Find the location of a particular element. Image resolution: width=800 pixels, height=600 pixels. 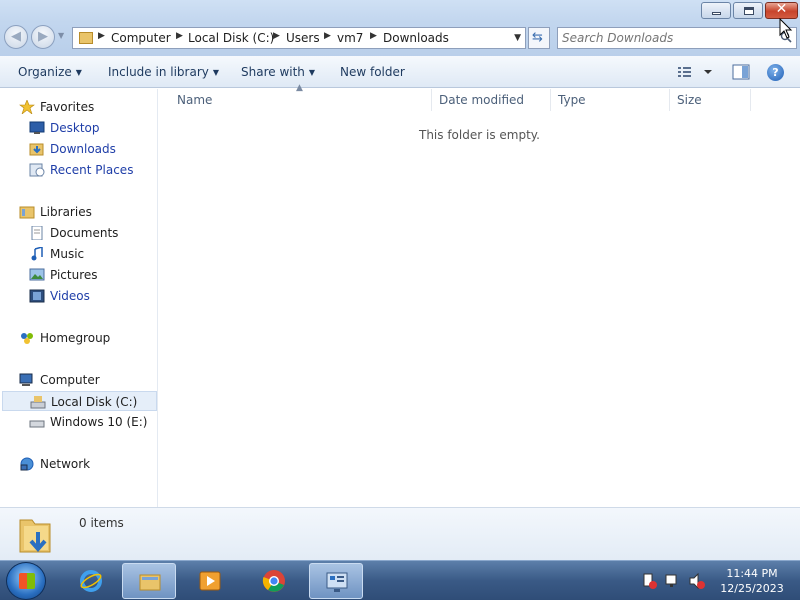

pictures-icon is located at coordinates (37, 274).